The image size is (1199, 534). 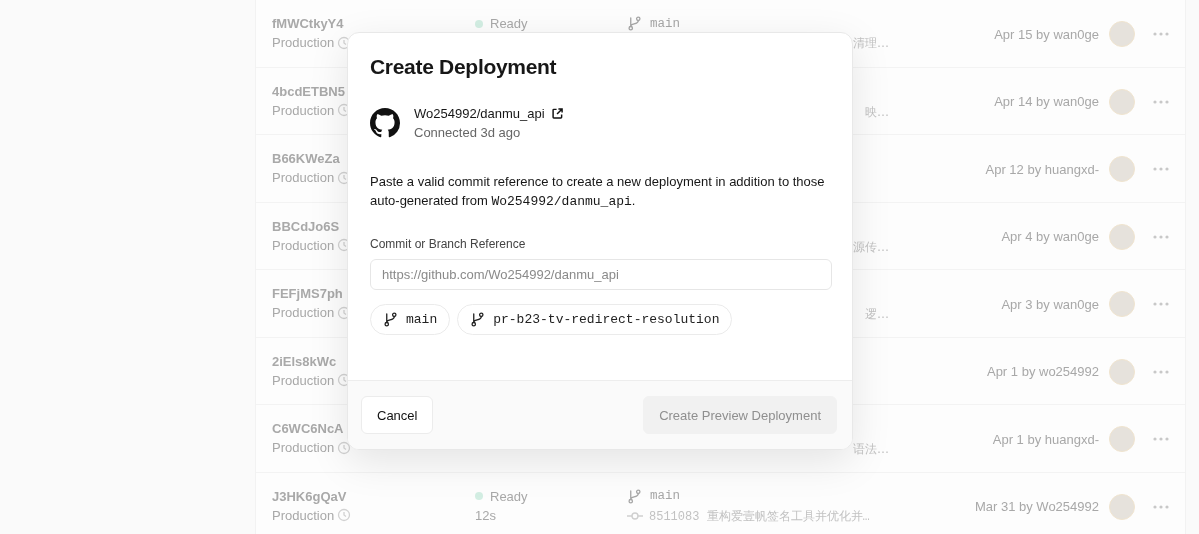 I want to click on connected-time: Connected 3d ago, so click(x=468, y=132).